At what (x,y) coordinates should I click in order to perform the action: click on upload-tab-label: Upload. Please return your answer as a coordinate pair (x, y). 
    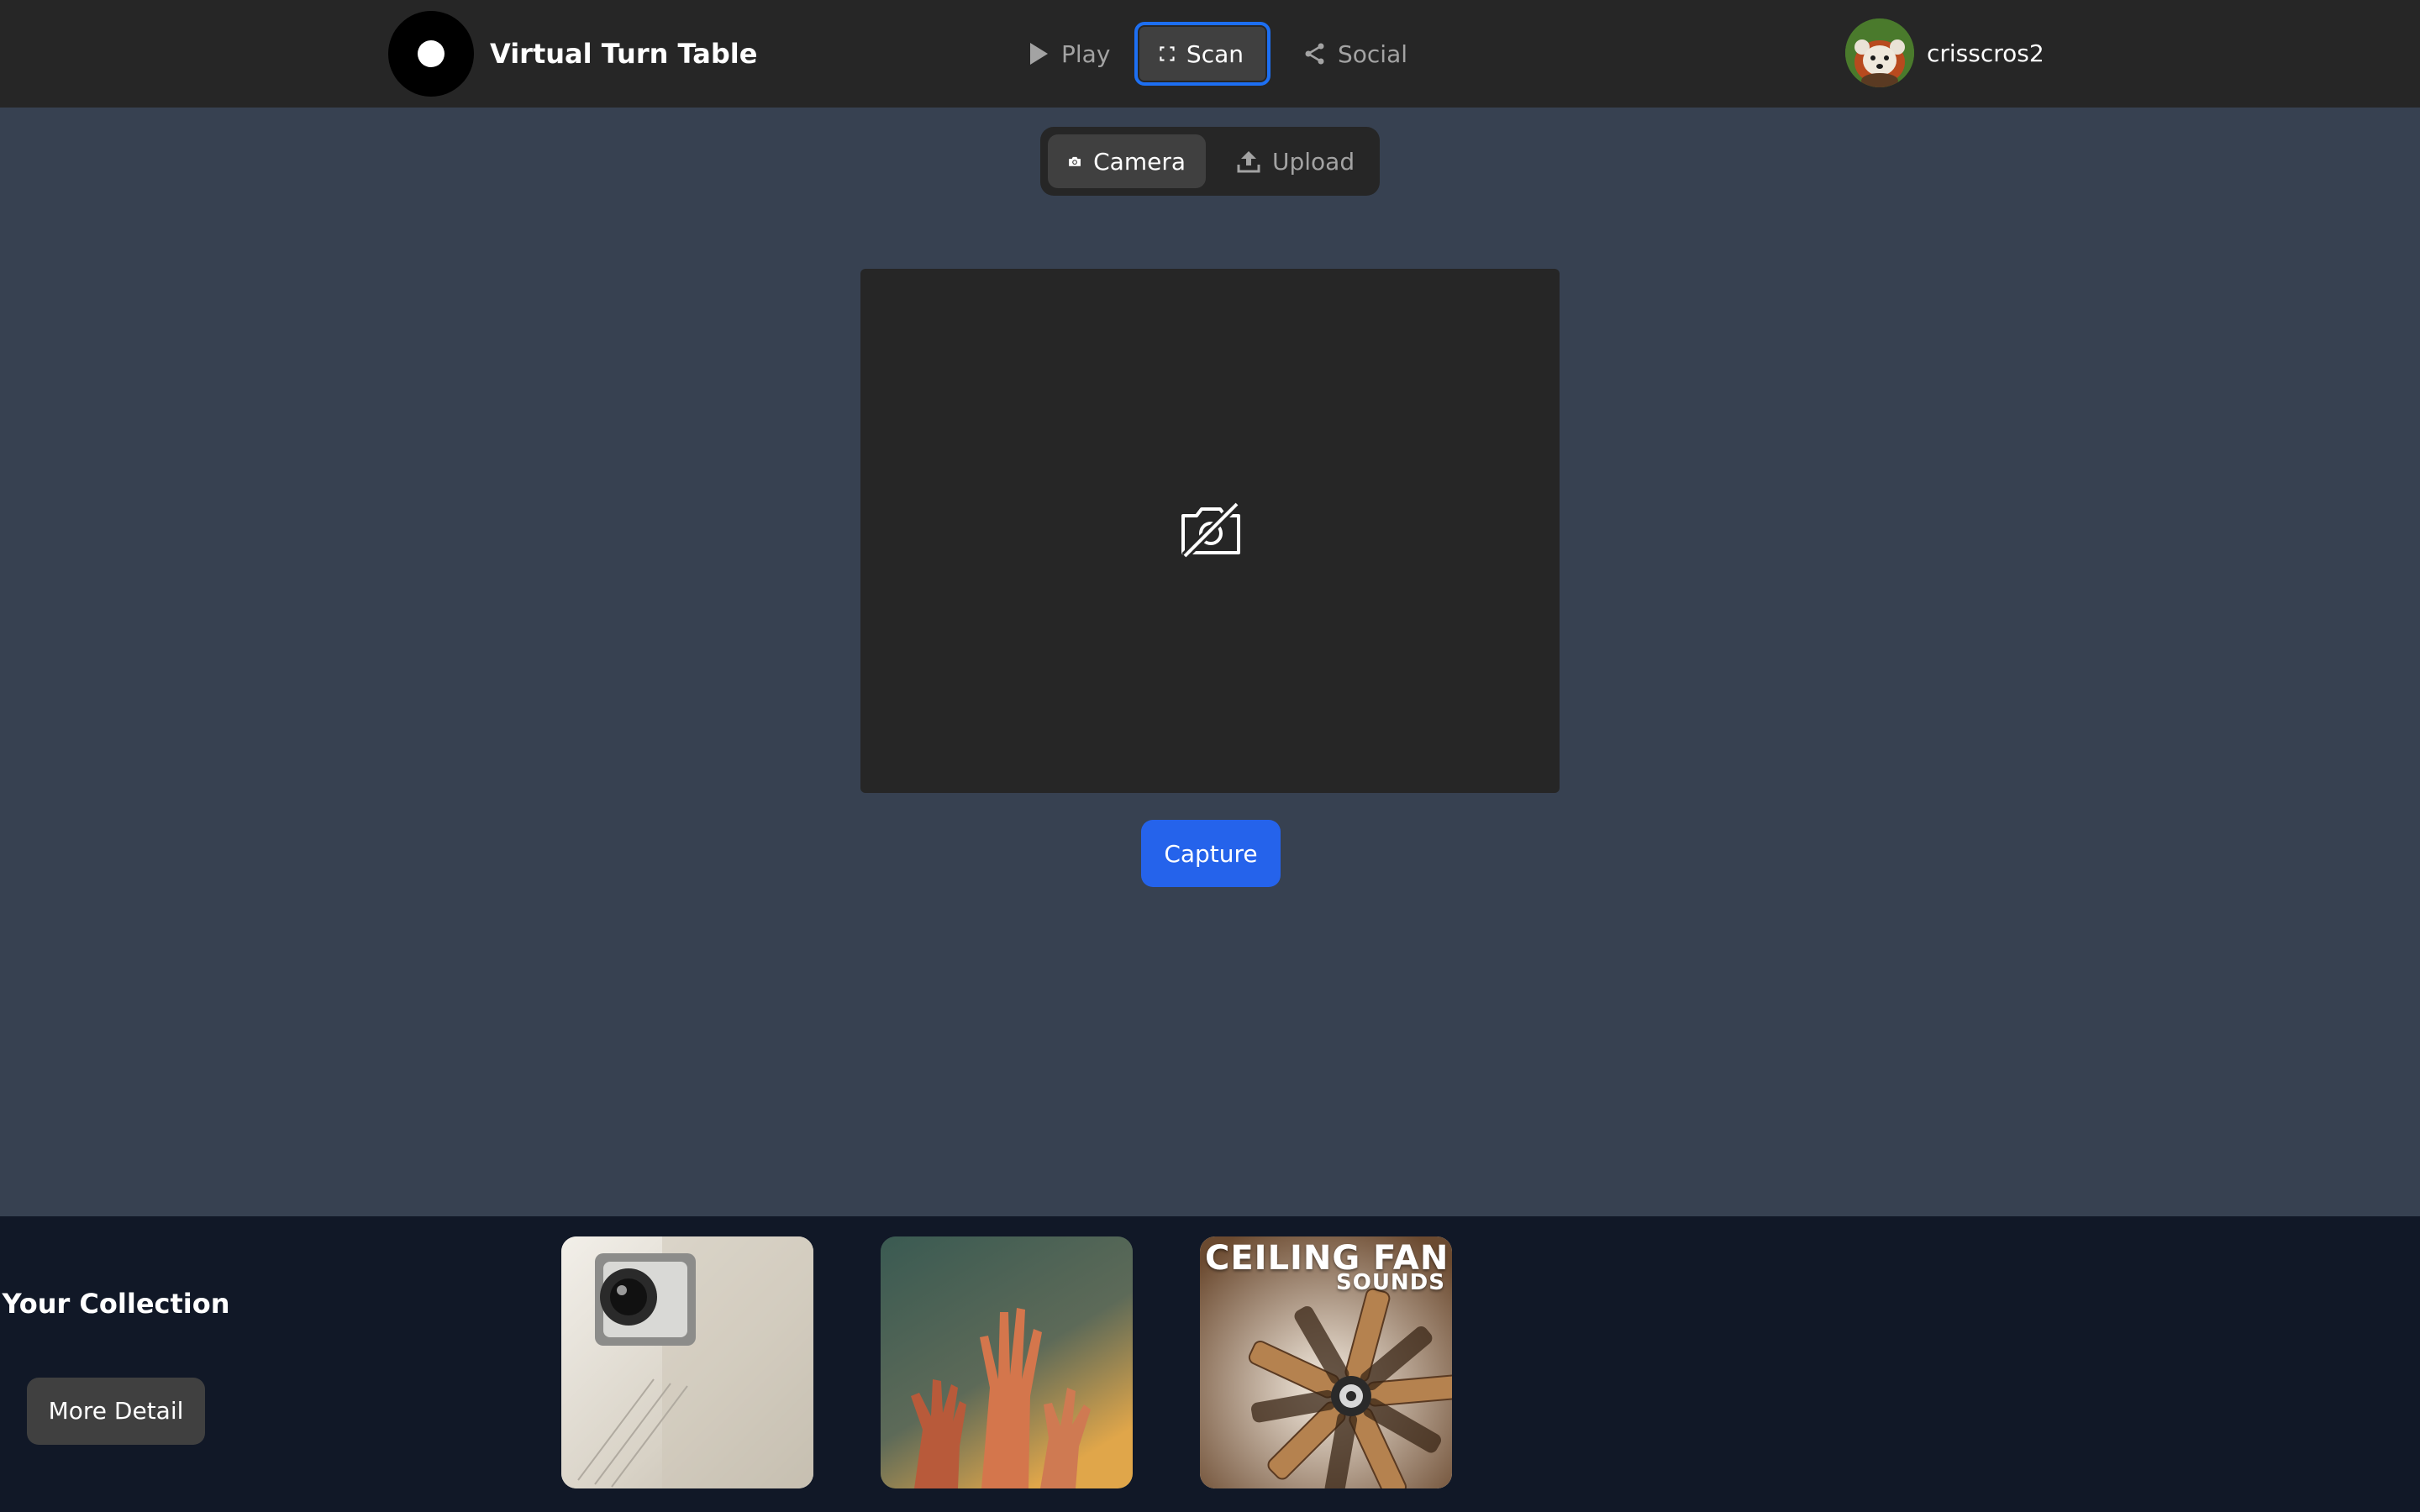
    Looking at the image, I should click on (1314, 161).